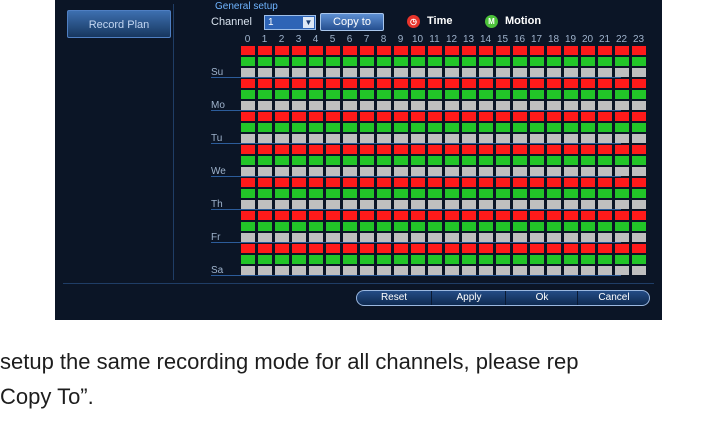 This screenshot has height=436, width=717. I want to click on copy-to-button: Copy to, so click(352, 22).